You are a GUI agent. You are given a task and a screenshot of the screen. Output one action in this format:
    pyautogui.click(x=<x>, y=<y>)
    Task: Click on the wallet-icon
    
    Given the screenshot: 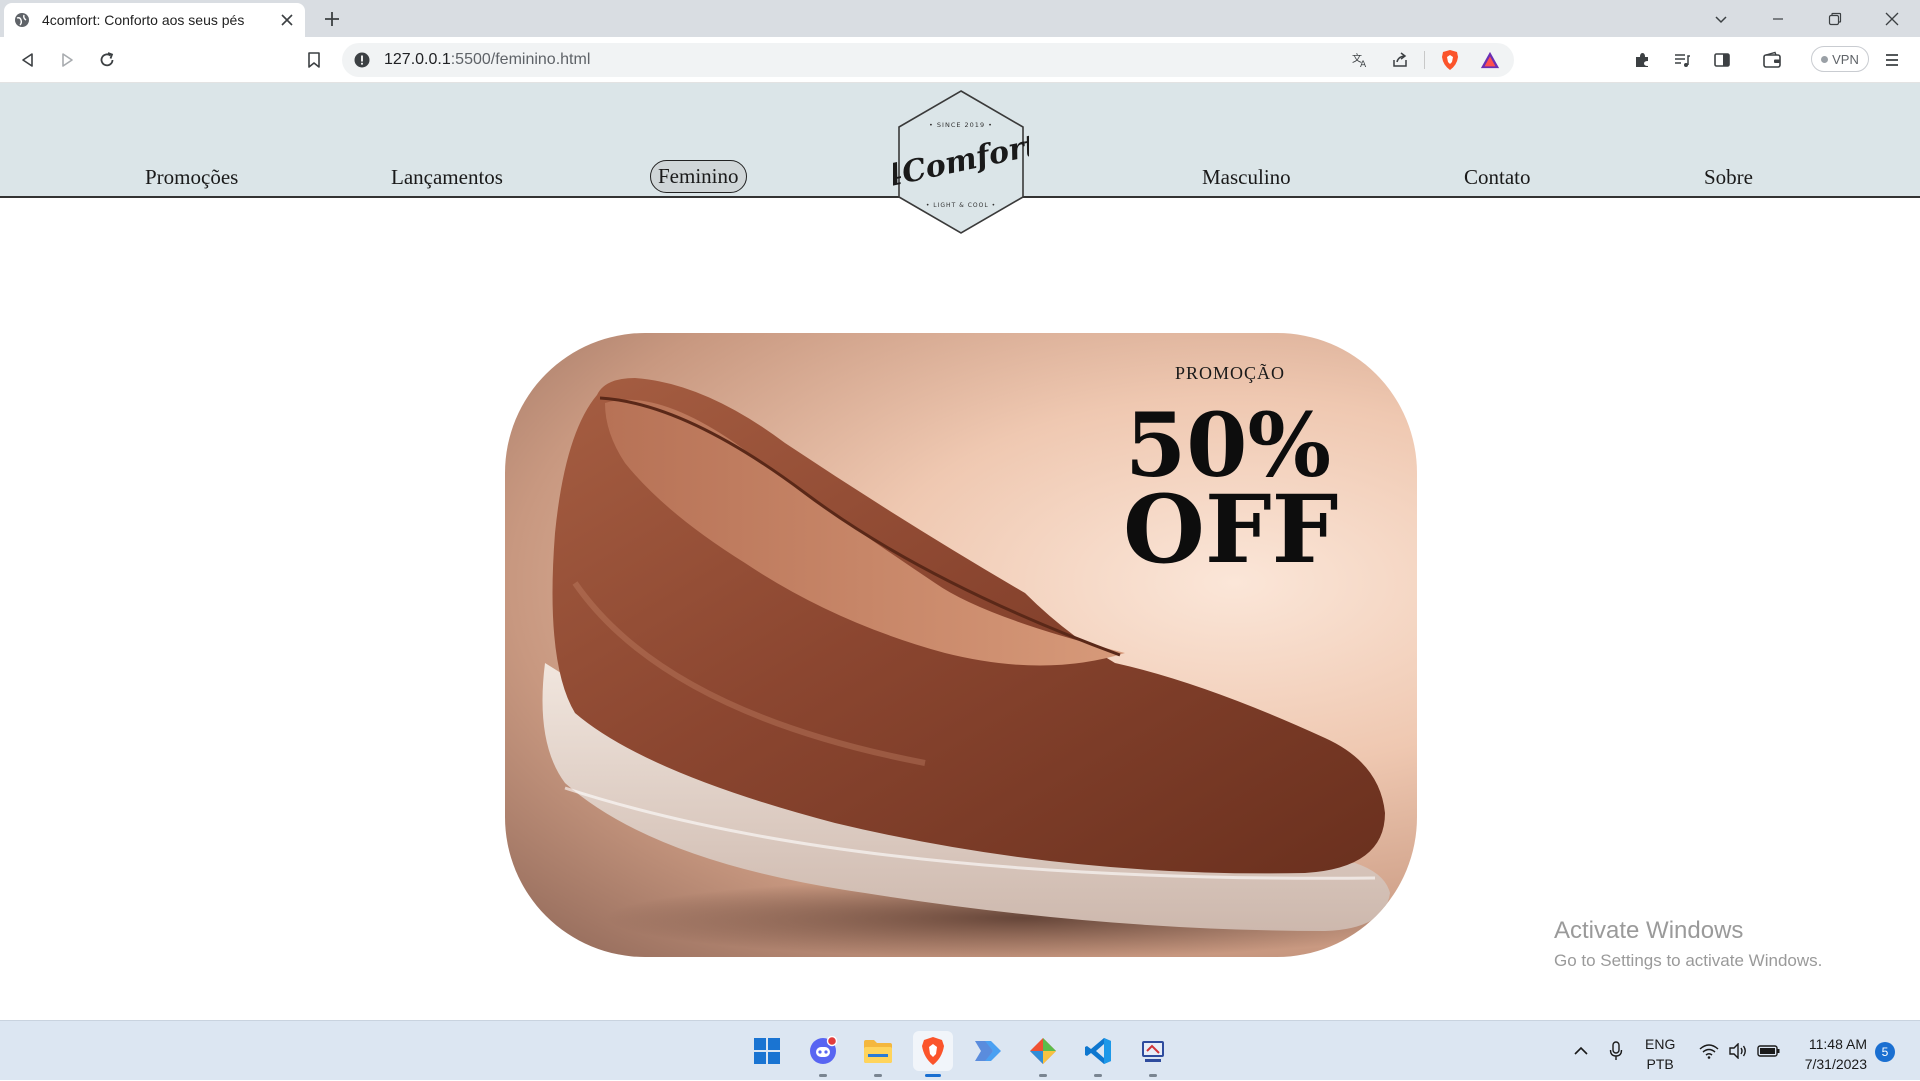 What is the action you would take?
    pyautogui.click(x=1772, y=60)
    